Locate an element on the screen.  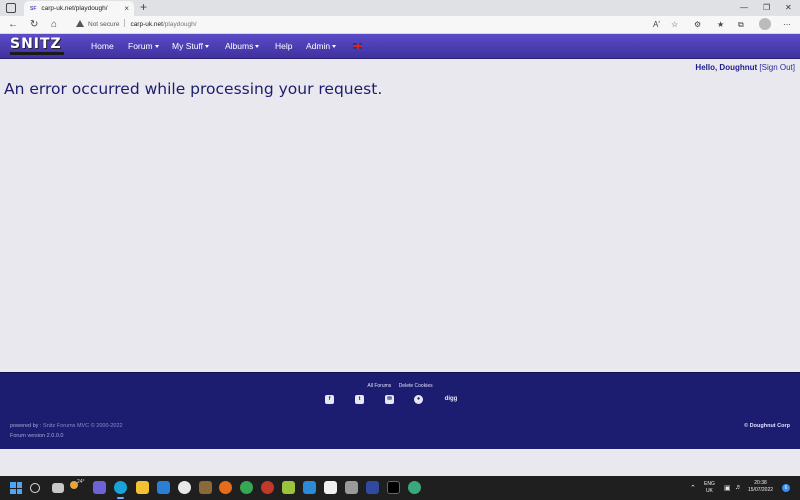
start-button is located at coordinates (16, 488).